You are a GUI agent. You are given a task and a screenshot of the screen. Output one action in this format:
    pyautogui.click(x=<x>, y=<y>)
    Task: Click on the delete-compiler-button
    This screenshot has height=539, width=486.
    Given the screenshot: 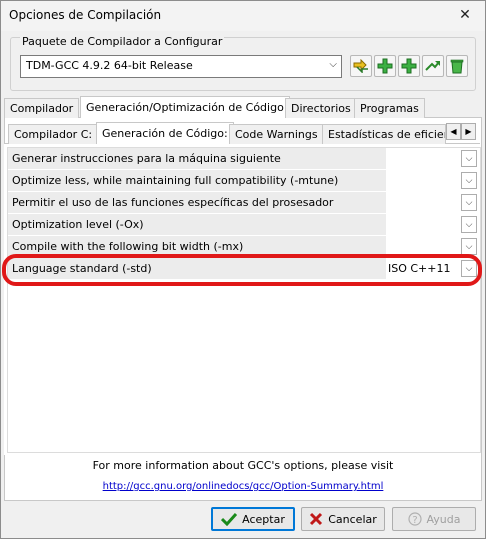 What is the action you would take?
    pyautogui.click(x=457, y=66)
    